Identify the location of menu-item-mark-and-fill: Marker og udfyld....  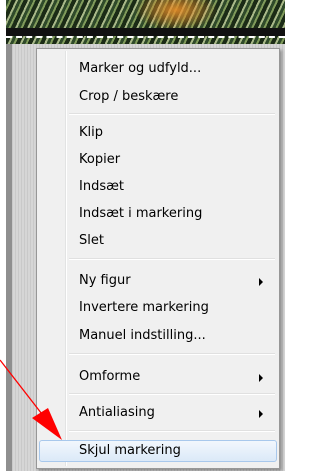
(158, 69).